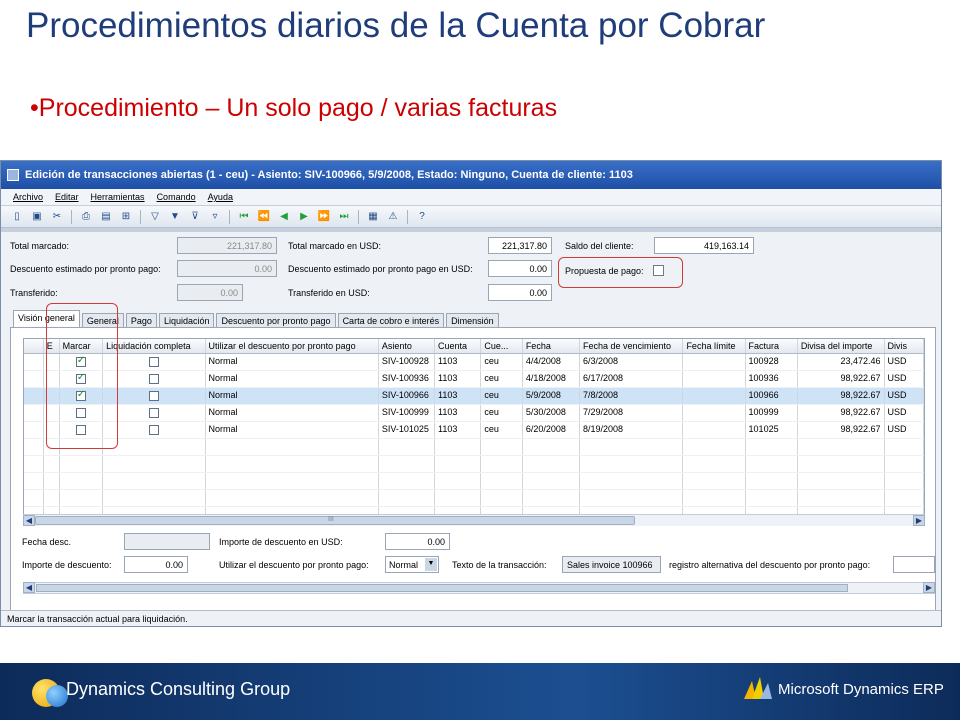 This screenshot has width=960, height=720. What do you see at coordinates (551, 346) in the screenshot?
I see `col-header-fecha: Fecha` at bounding box center [551, 346].